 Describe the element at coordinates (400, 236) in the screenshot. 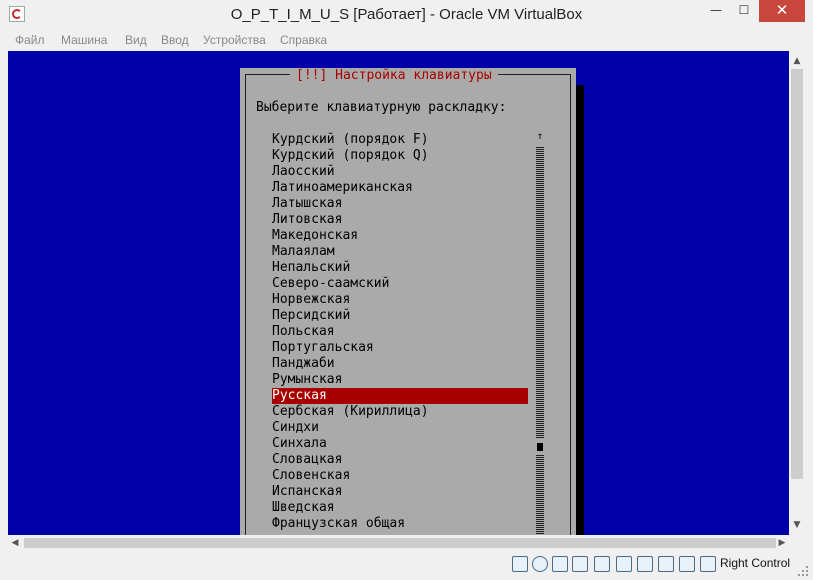

I see `layout-item: Македонская` at that location.